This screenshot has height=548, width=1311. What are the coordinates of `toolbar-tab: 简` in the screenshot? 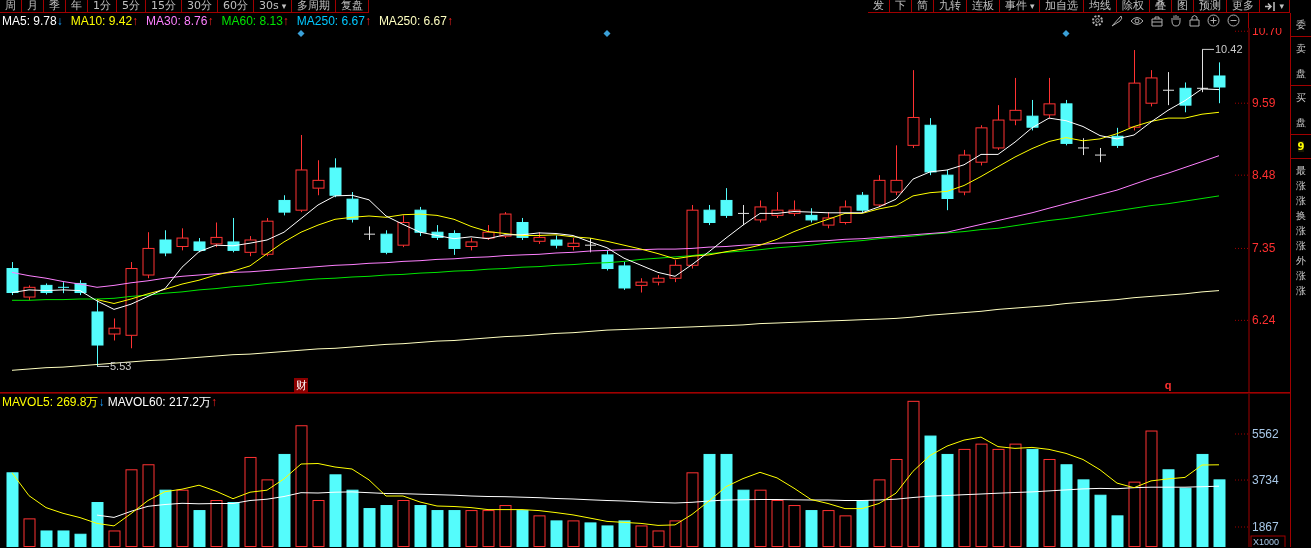 It's located at (922, 6).